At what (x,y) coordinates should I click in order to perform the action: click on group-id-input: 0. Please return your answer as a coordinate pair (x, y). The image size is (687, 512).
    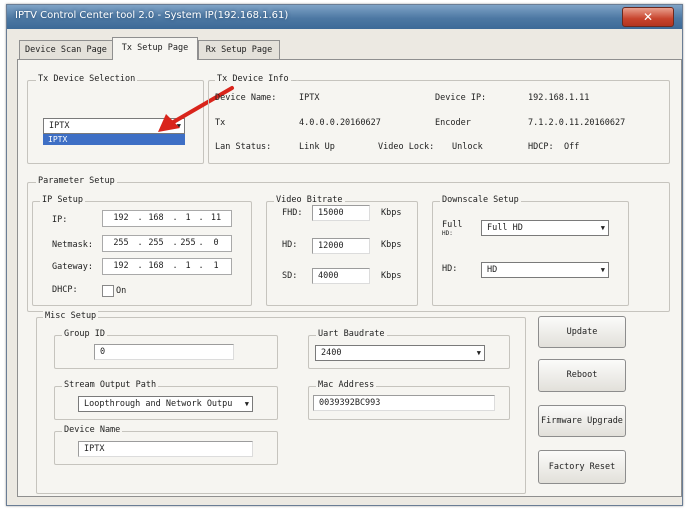
    Looking at the image, I should click on (164, 352).